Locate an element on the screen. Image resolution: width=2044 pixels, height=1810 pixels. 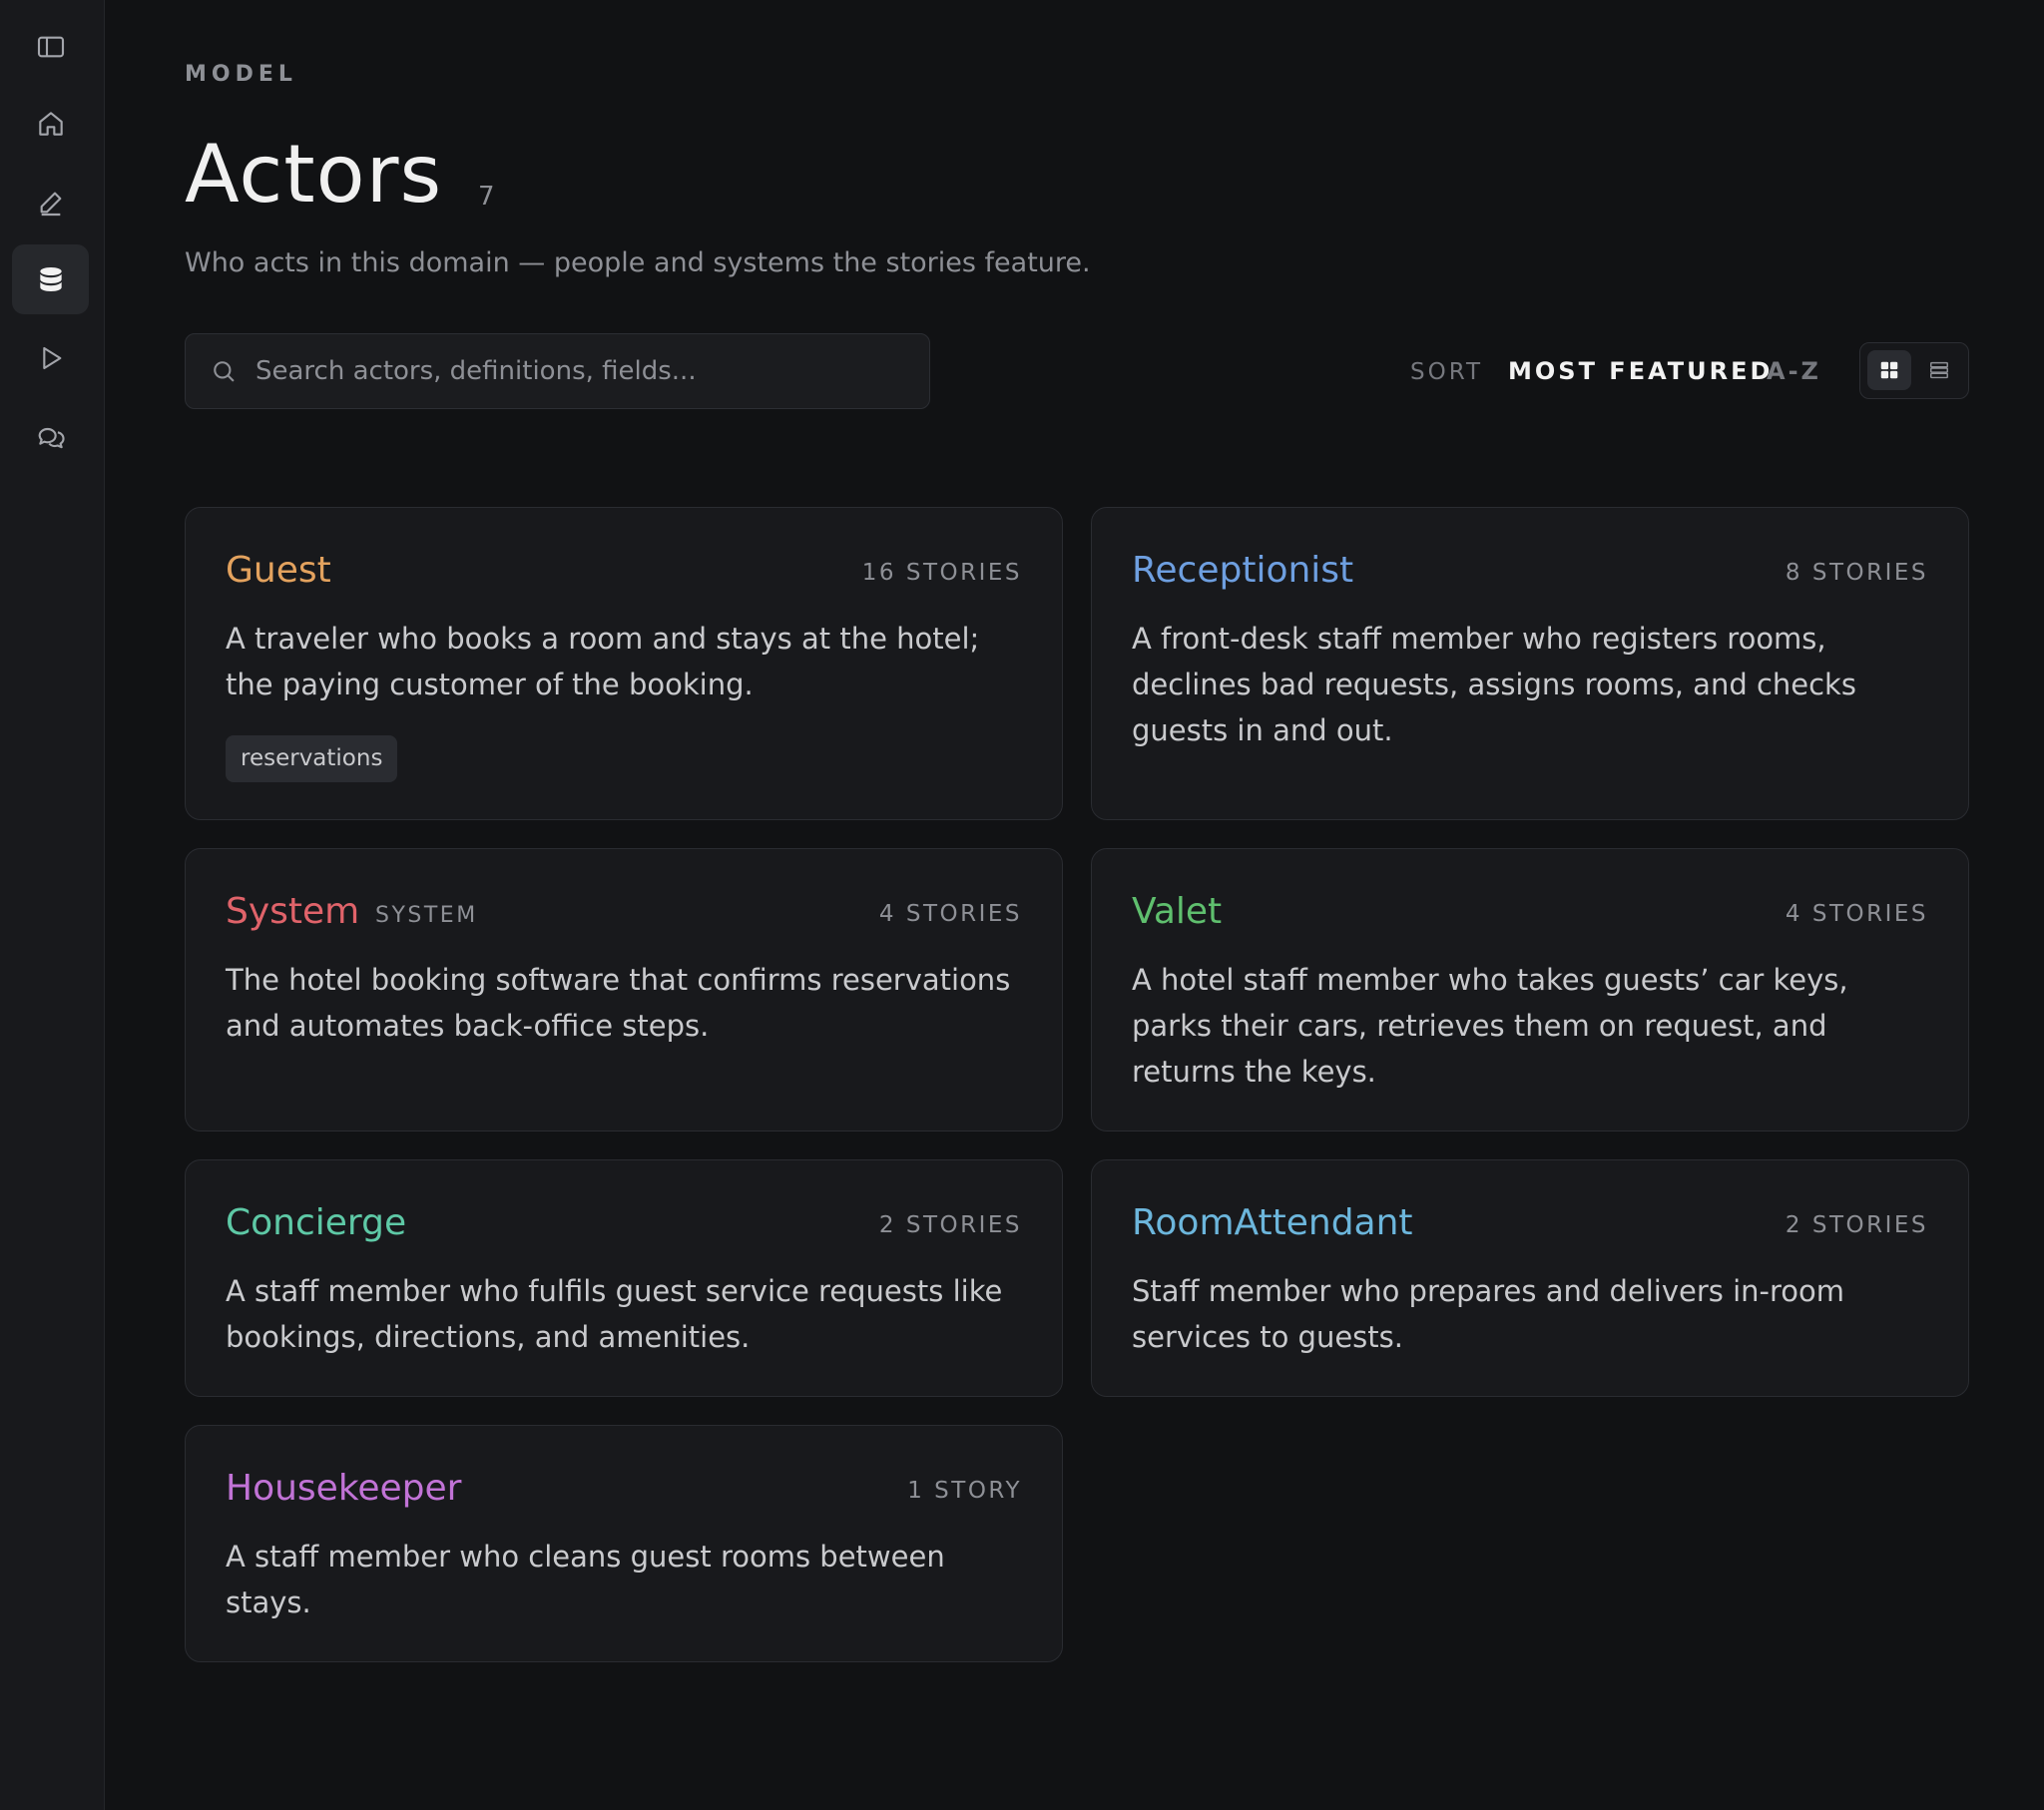
sort-most-featured: MOST FEATURED is located at coordinates (1640, 371).